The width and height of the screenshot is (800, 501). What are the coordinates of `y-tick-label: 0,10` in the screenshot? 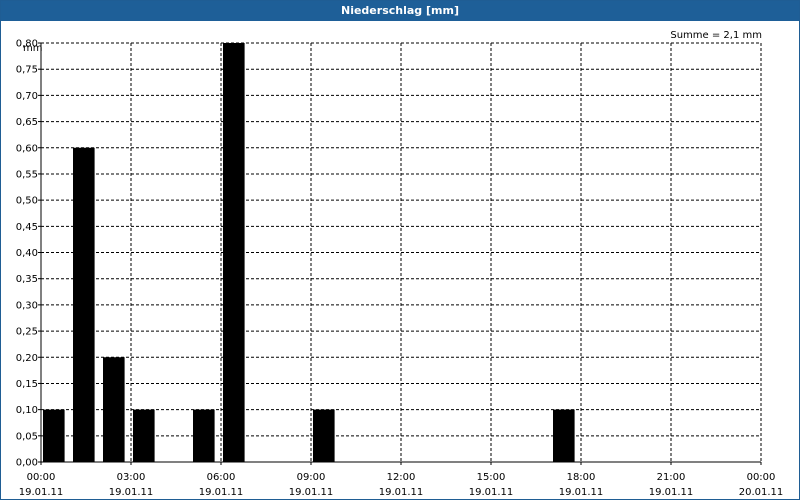 It's located at (27, 410).